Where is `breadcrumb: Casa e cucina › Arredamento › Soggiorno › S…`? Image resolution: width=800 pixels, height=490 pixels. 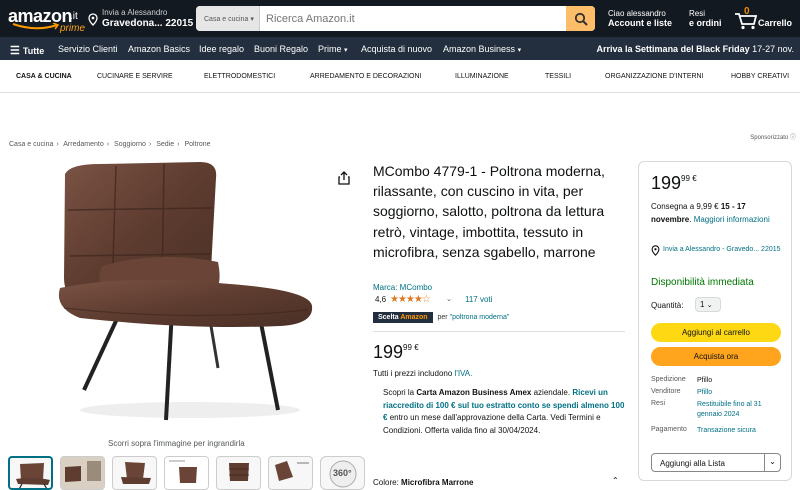
breadcrumb: Casa e cucina › Arredamento › Soggiorno › S… is located at coordinates (110, 144).